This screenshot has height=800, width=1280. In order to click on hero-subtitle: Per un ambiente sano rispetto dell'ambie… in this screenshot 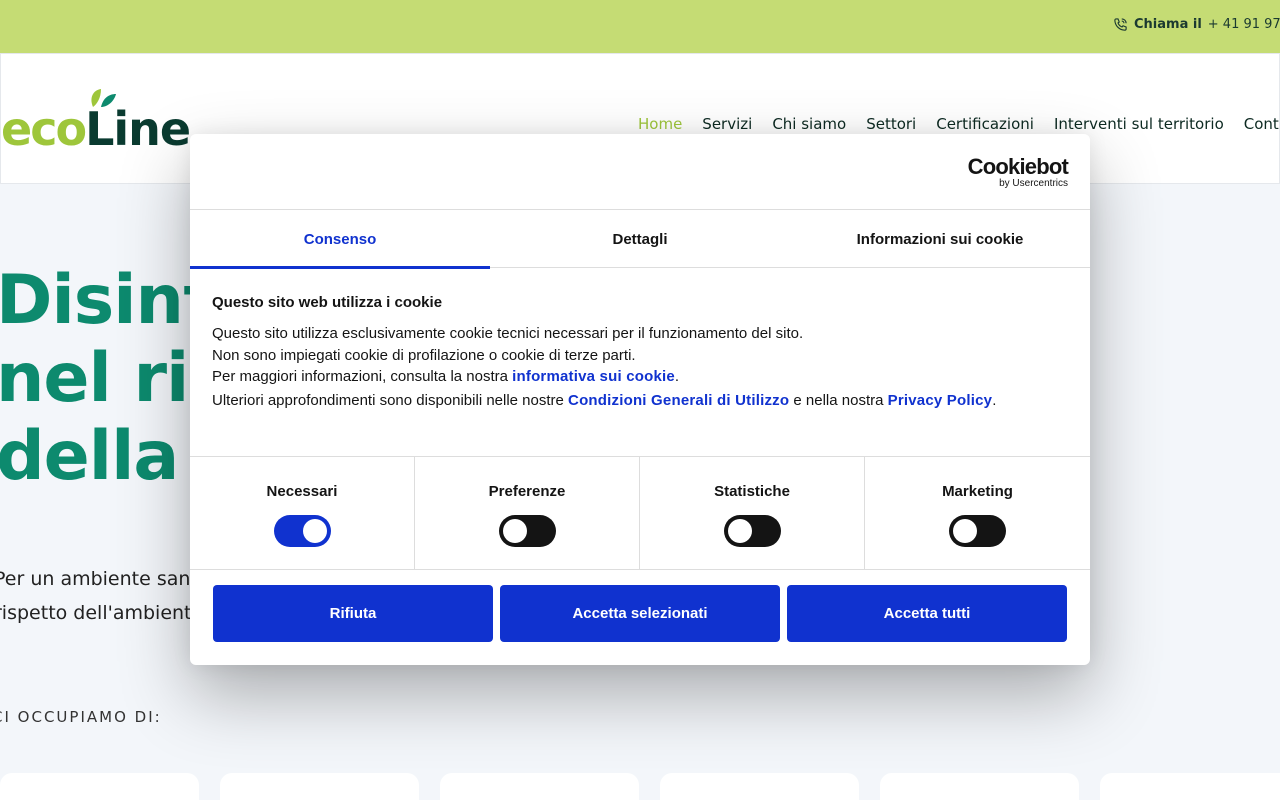, I will do `click(101, 596)`.